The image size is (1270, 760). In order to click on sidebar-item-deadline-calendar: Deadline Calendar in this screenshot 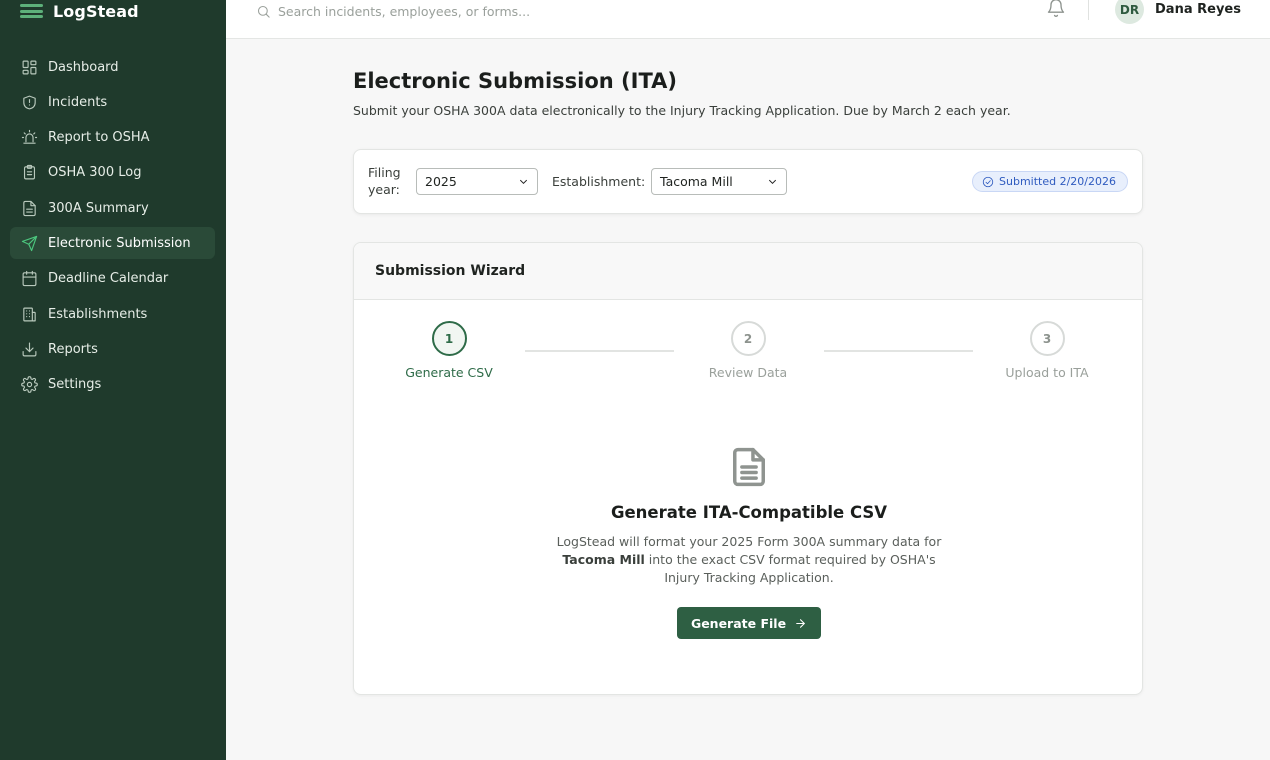, I will do `click(112, 279)`.